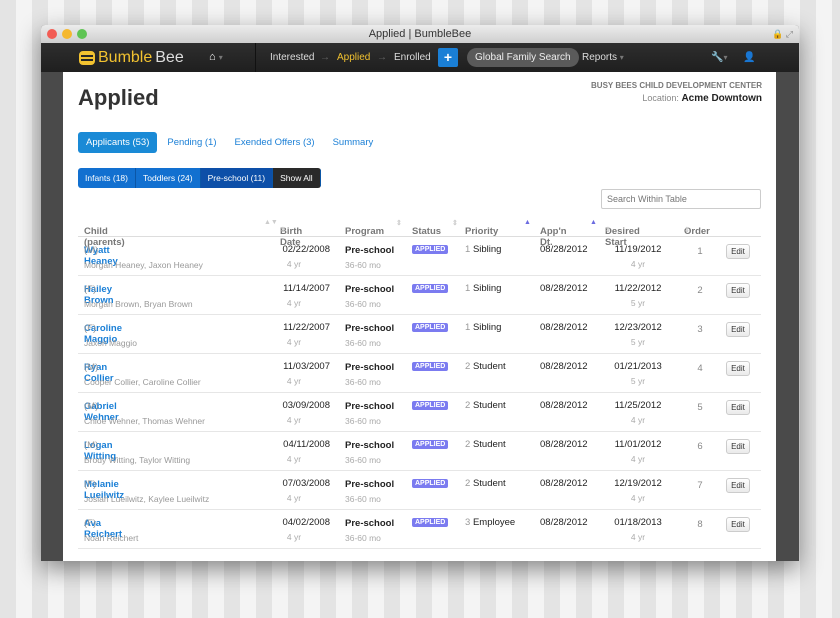 This screenshot has width=840, height=618. What do you see at coordinates (292, 57) in the screenshot?
I see `nav-interested: Interested` at bounding box center [292, 57].